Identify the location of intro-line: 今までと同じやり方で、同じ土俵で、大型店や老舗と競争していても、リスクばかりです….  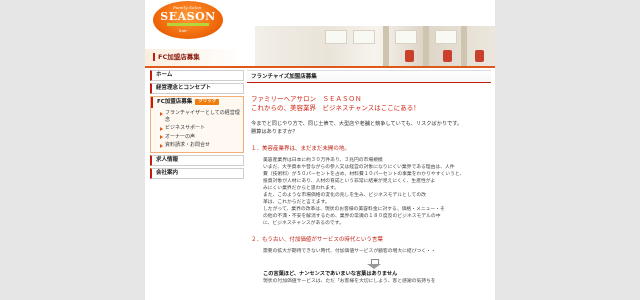
(357, 124).